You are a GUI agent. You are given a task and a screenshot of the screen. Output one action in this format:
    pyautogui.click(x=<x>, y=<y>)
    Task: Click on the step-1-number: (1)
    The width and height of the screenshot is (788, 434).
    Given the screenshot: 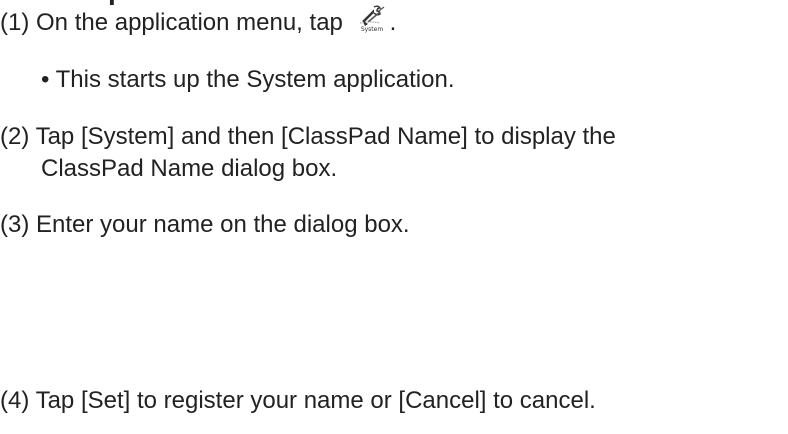 What is the action you would take?
    pyautogui.click(x=15, y=22)
    